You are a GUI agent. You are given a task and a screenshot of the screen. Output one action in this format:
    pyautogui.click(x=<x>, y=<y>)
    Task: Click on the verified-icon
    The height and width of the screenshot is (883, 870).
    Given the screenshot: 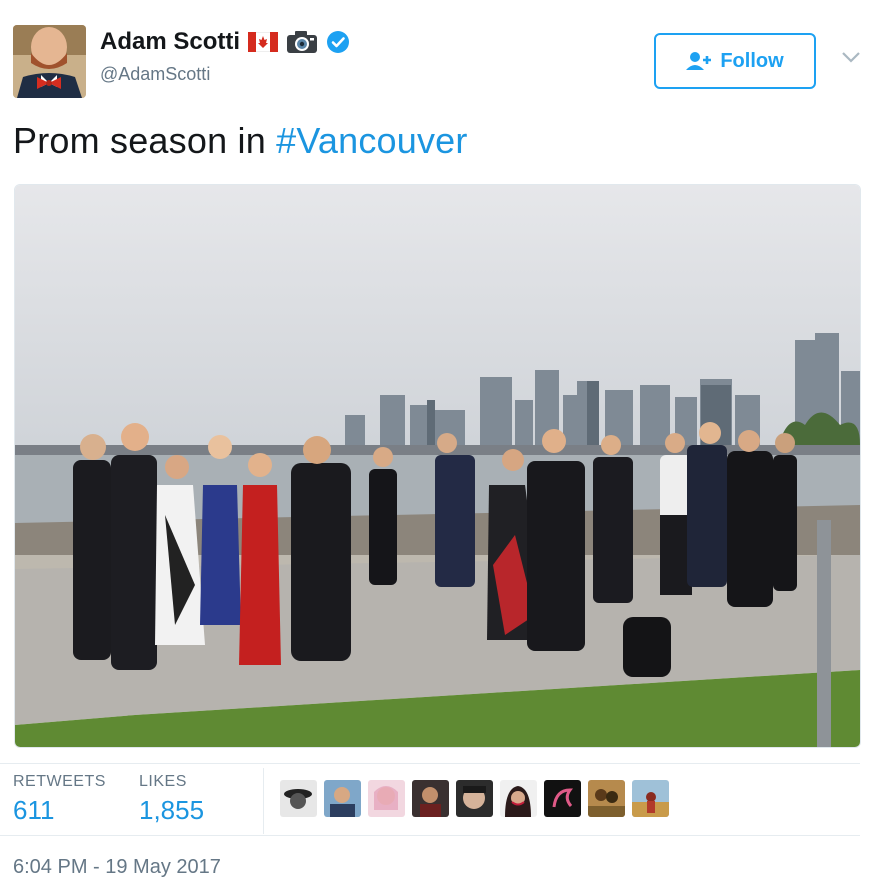 What is the action you would take?
    pyautogui.click(x=338, y=42)
    